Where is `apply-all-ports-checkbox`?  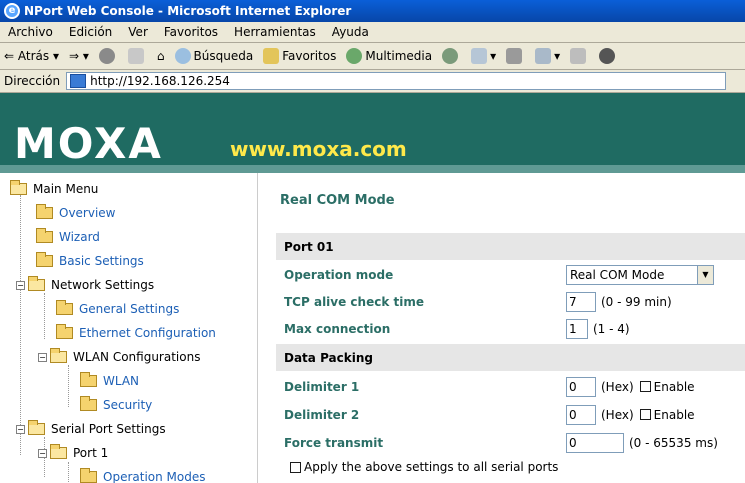 apply-all-ports-checkbox is located at coordinates (295, 467).